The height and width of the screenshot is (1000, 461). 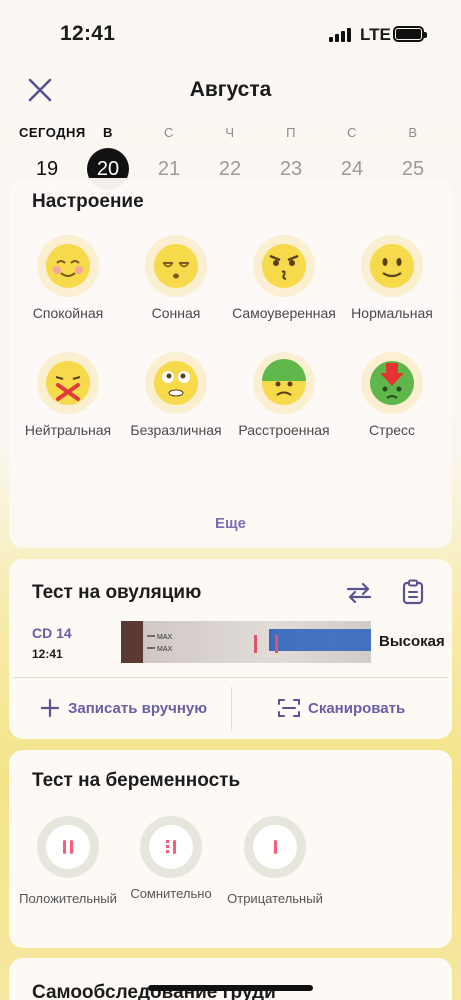 I want to click on swap-icon, so click(x=359, y=593).